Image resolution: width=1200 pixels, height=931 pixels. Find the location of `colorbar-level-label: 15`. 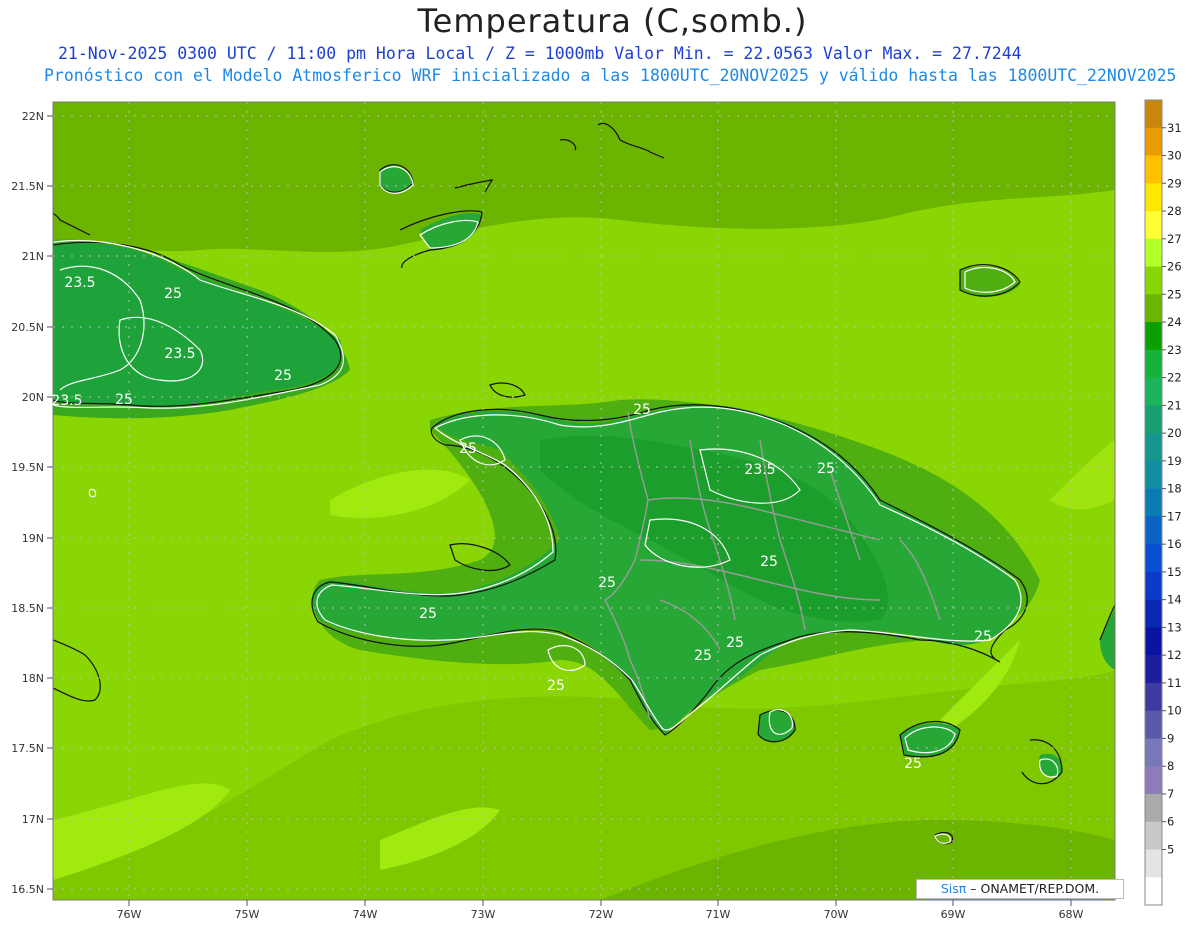

colorbar-level-label: 15 is located at coordinates (1174, 572).